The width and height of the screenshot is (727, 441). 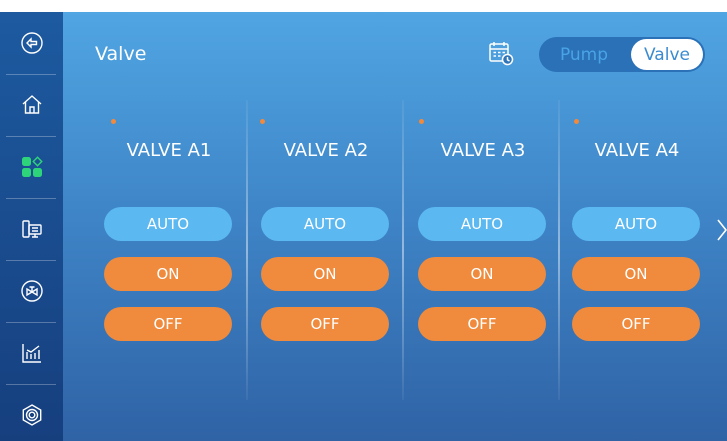 I want to click on valve-name: VALVE A4, so click(x=637, y=150).